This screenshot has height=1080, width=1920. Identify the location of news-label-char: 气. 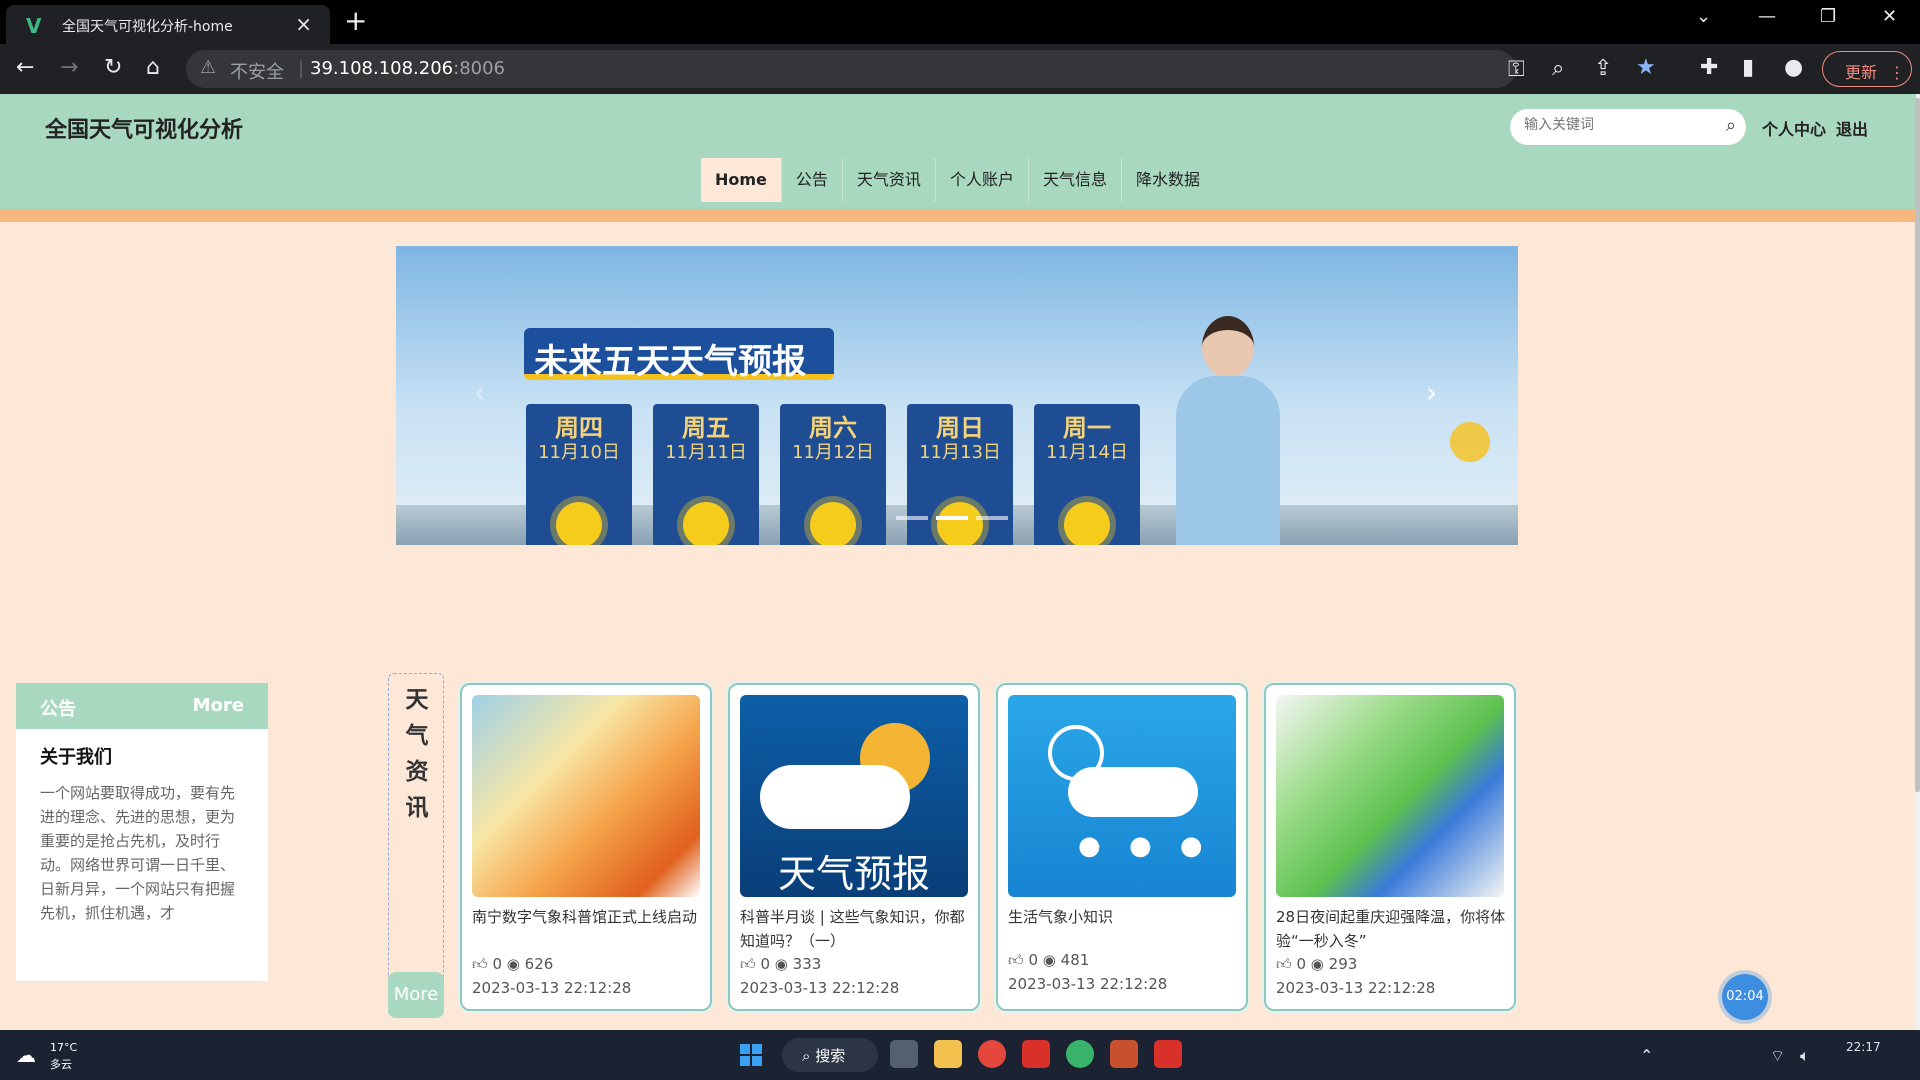
(417, 736).